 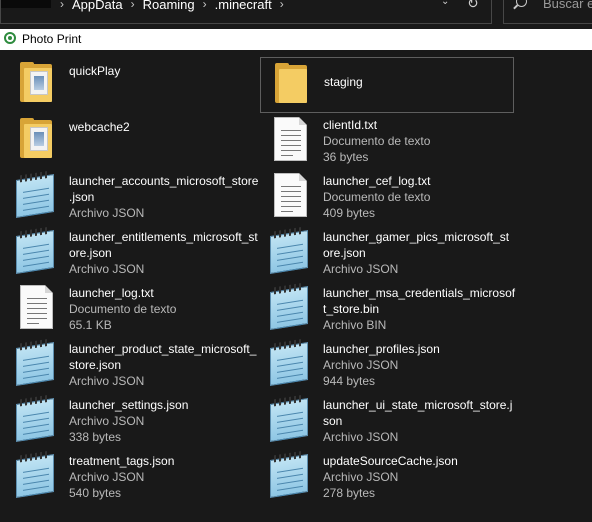 What do you see at coordinates (390, 461) in the screenshot?
I see `file-name: updateSourceCache.json` at bounding box center [390, 461].